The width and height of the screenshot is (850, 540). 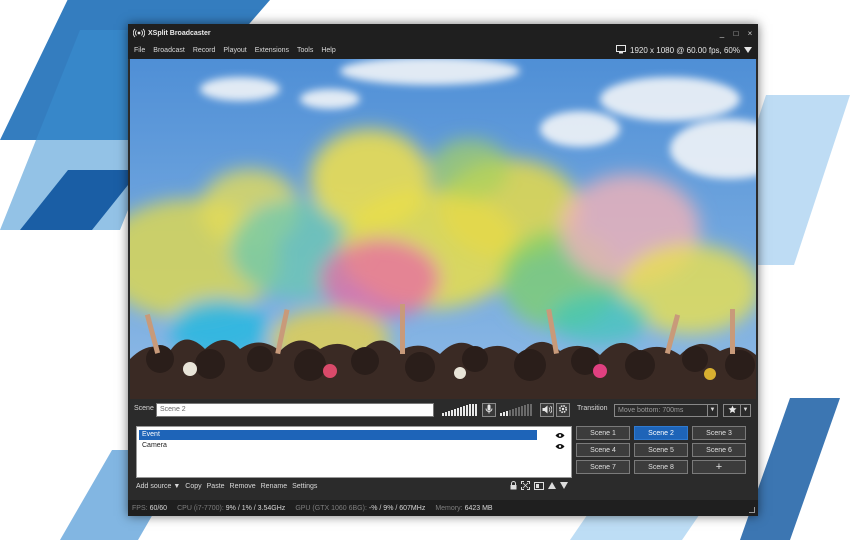 I want to click on speaker-icon, so click(x=547, y=410).